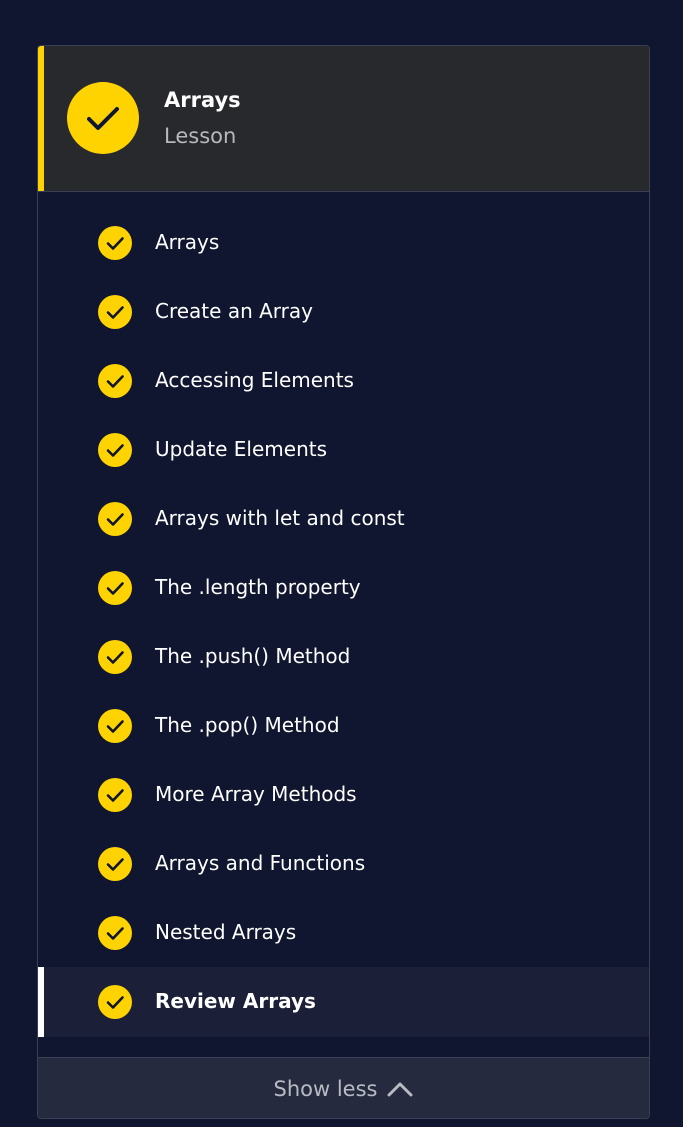  Describe the element at coordinates (260, 863) in the screenshot. I see `exercise-label: Arrays and Functions` at that location.